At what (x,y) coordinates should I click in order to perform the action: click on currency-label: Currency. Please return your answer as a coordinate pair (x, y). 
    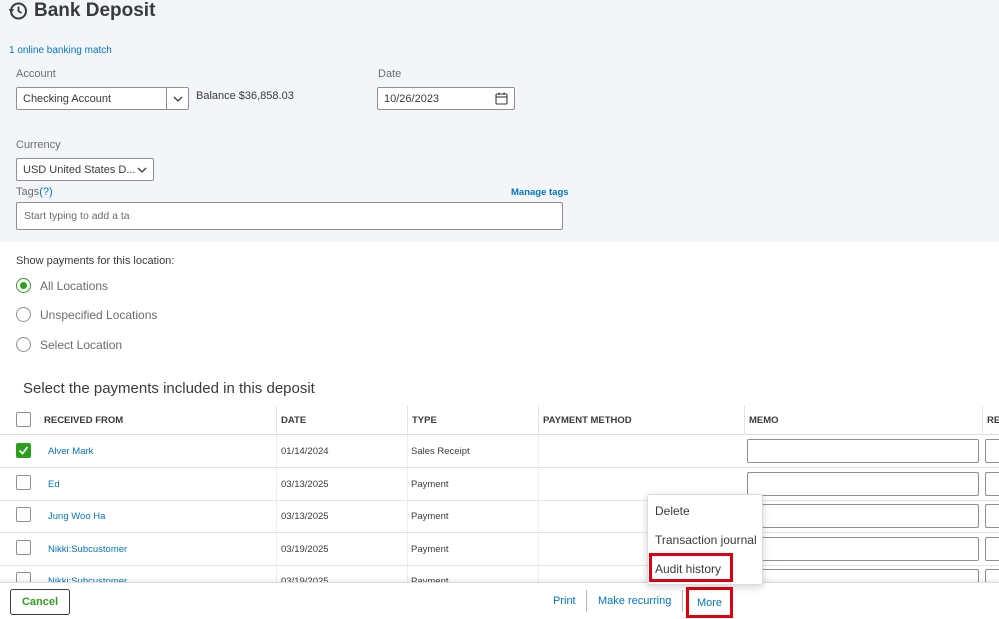
    Looking at the image, I should click on (38, 145).